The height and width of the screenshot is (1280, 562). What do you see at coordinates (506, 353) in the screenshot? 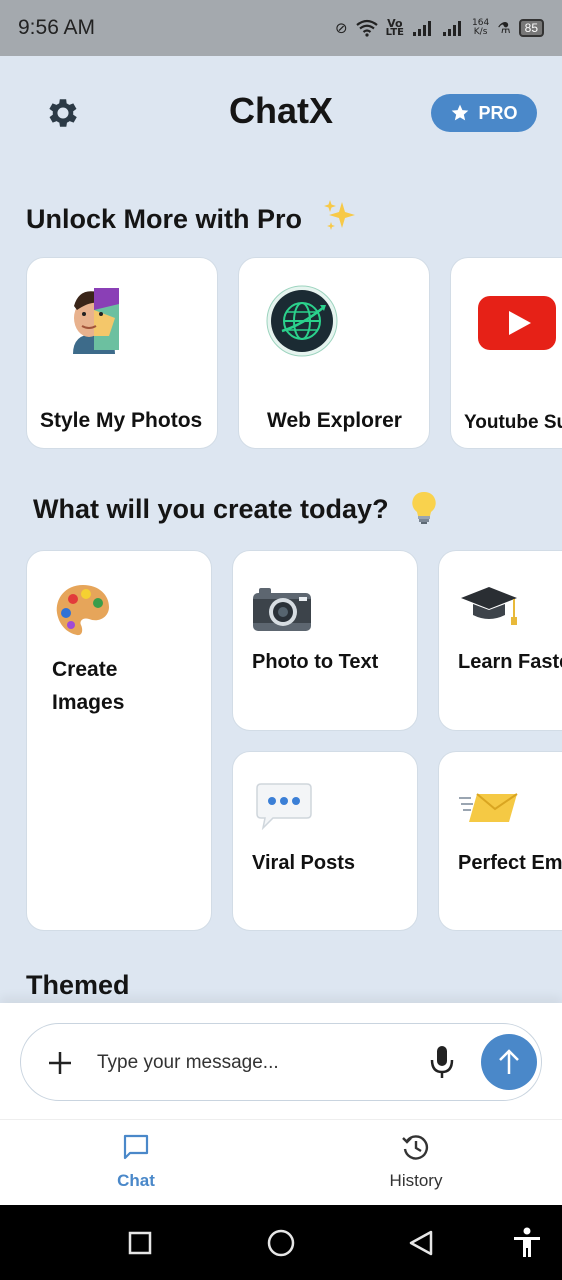
I see `pro-card-youtube: Youtube Su` at bounding box center [506, 353].